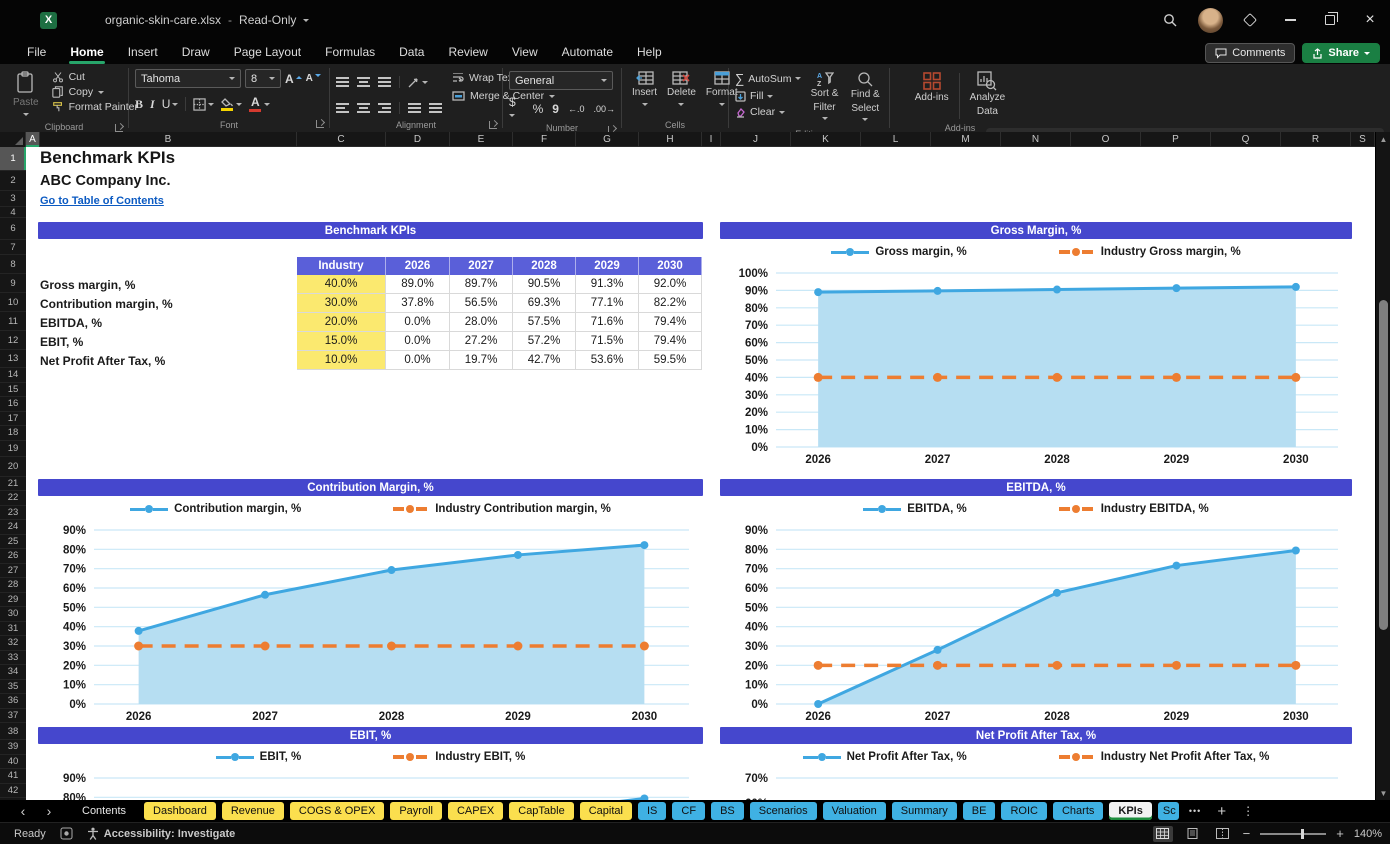  Describe the element at coordinates (1248, 811) in the screenshot. I see `sheet-options-kebab-icon: ⋮` at that location.